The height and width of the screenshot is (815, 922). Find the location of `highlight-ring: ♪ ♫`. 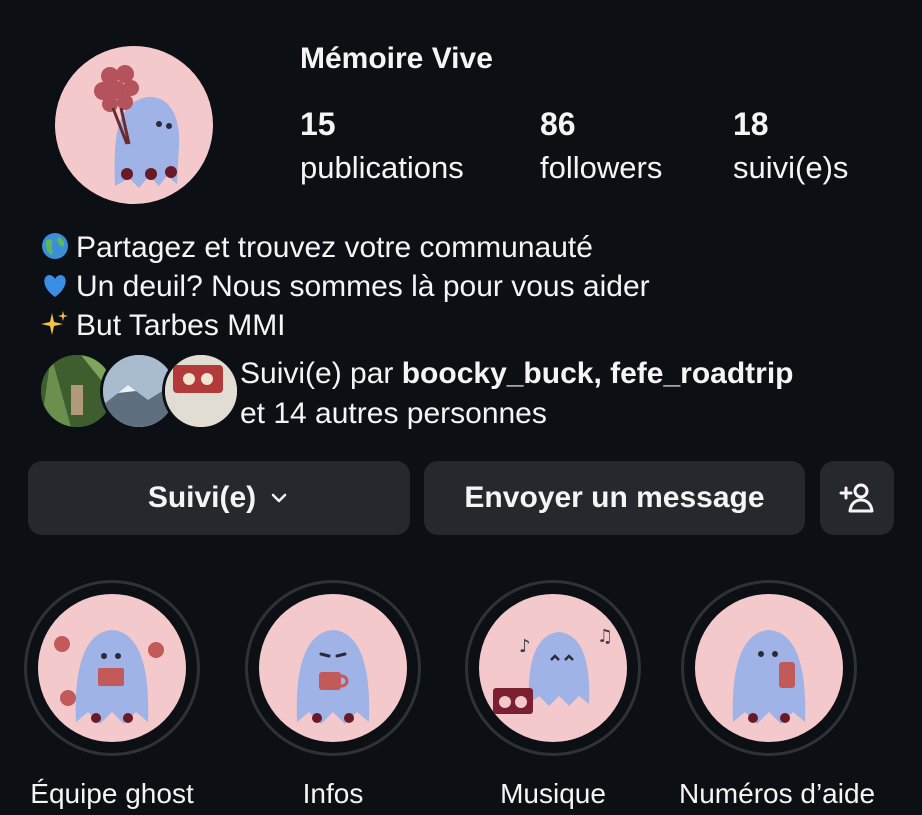

highlight-ring: ♪ ♫ is located at coordinates (553, 668).